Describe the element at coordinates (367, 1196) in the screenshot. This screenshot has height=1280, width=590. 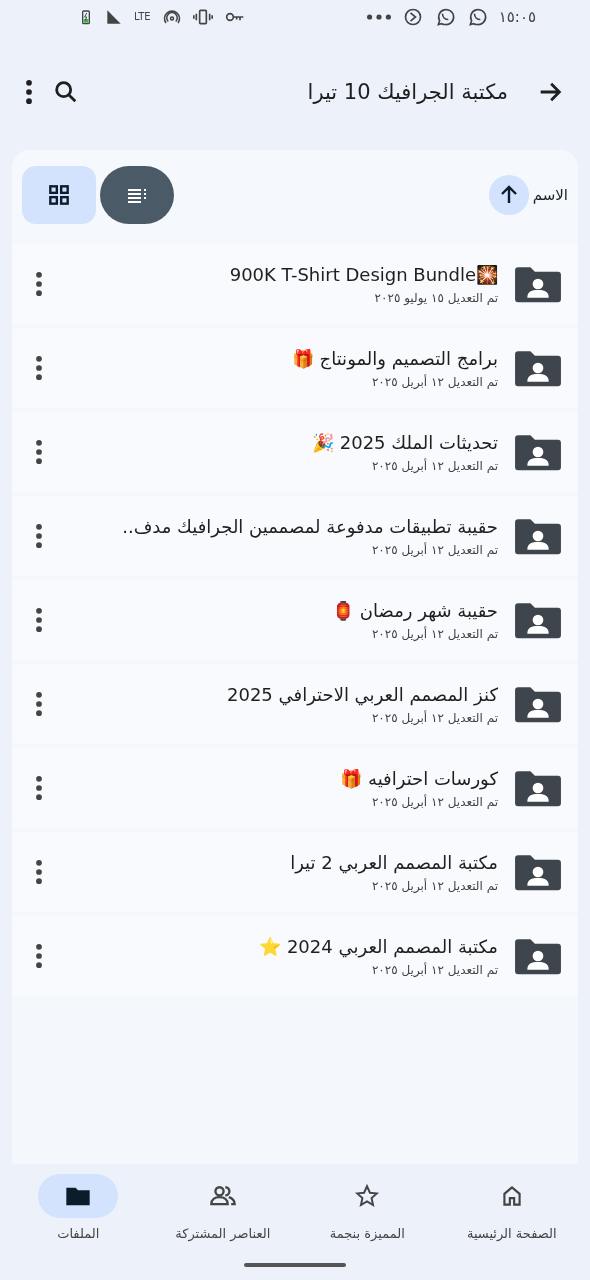
I see `star-icon` at that location.